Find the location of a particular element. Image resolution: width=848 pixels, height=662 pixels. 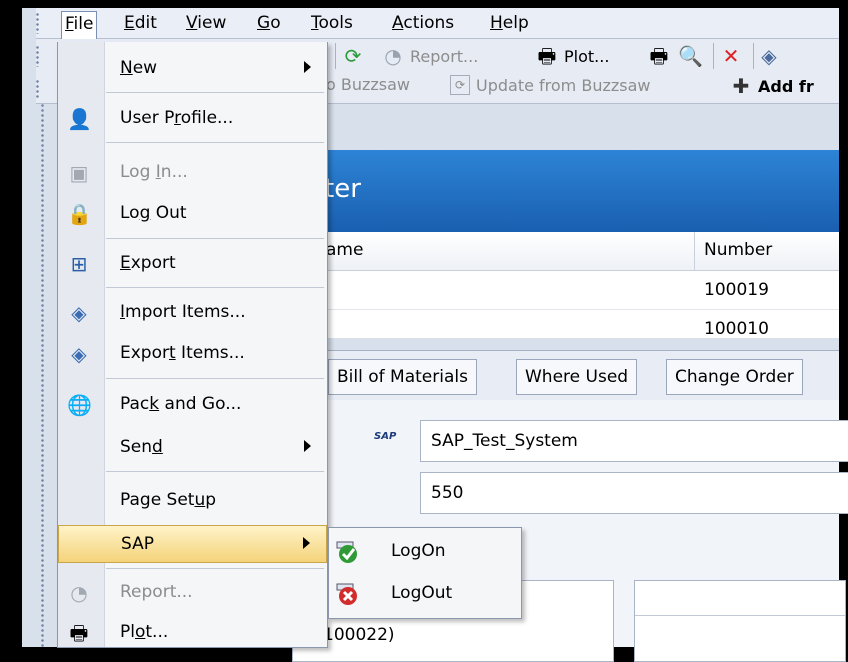

item-grid: ame Number 100019 100010 is located at coordinates (580, 285).